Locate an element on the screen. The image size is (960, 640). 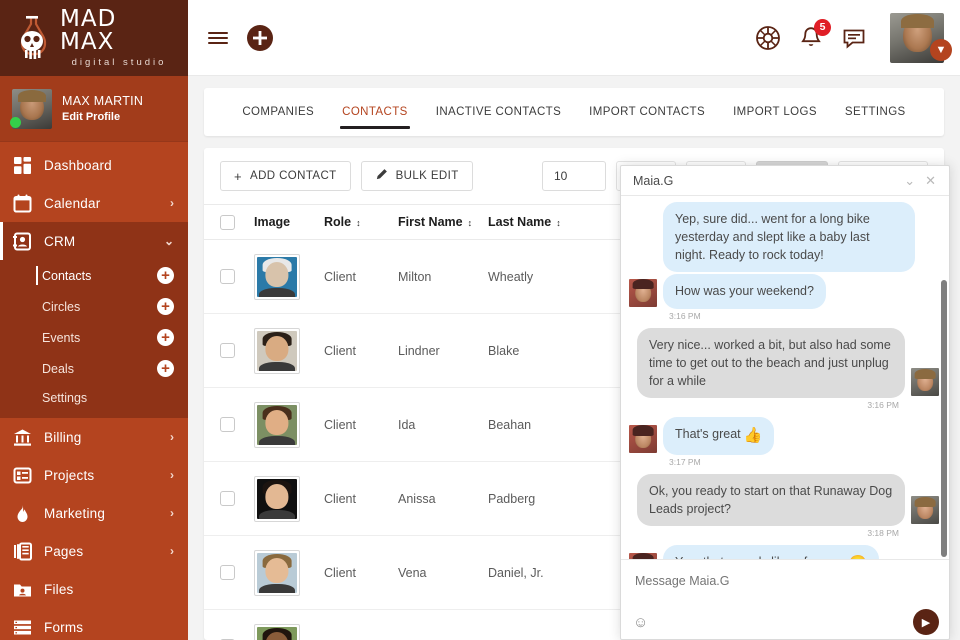
brand-header: MAD MAX digital studio is located at coordinates (94, 38).